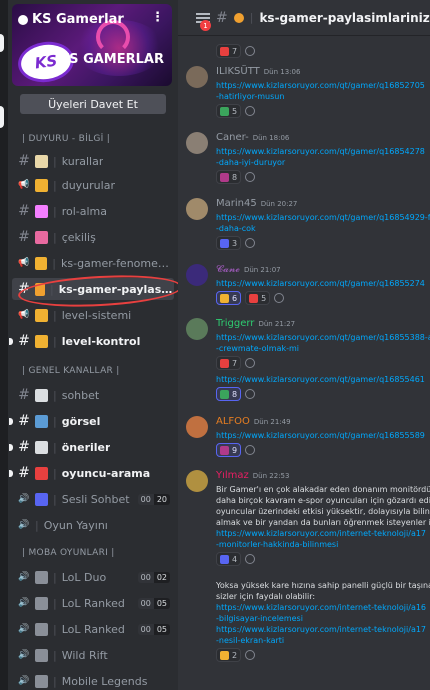 The width and height of the screenshot is (430, 690). I want to click on message-author: Caner- Dün 18:06, so click(252, 137).